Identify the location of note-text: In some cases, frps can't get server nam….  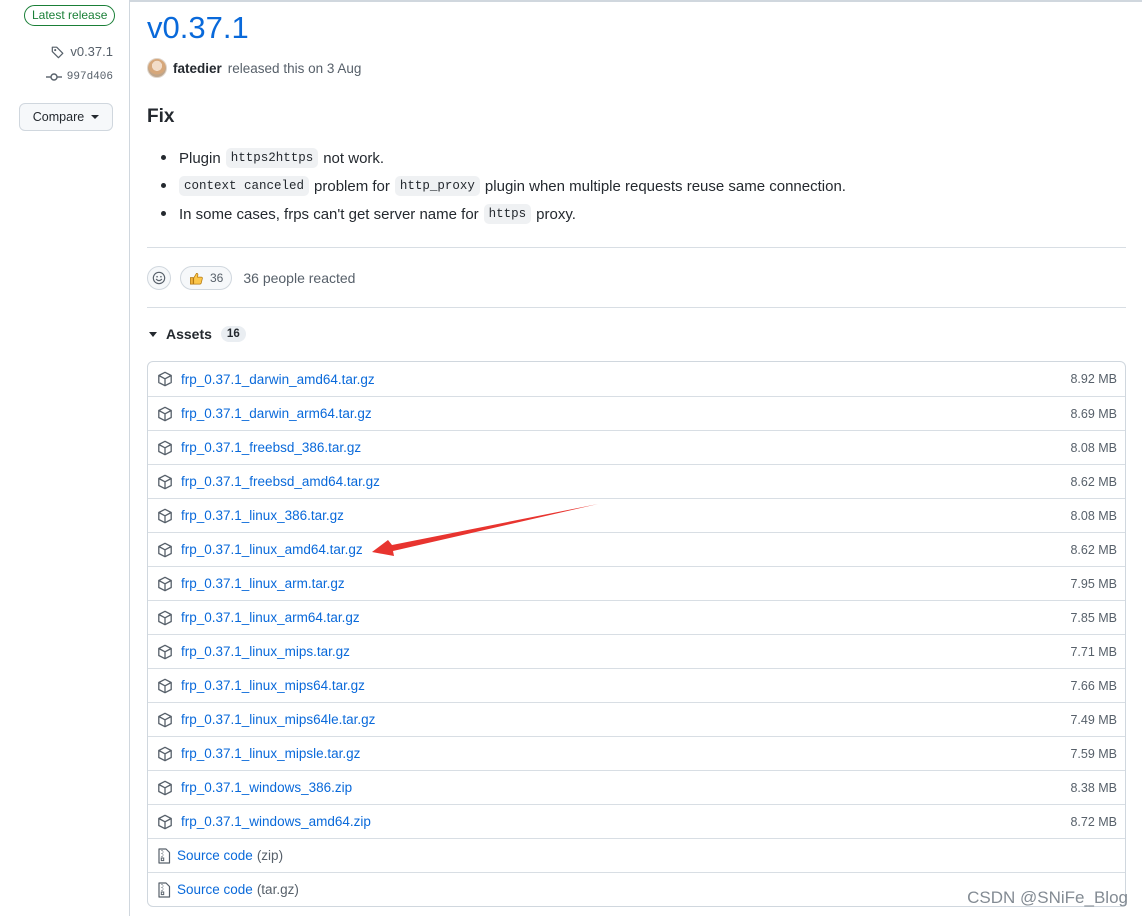
(329, 214).